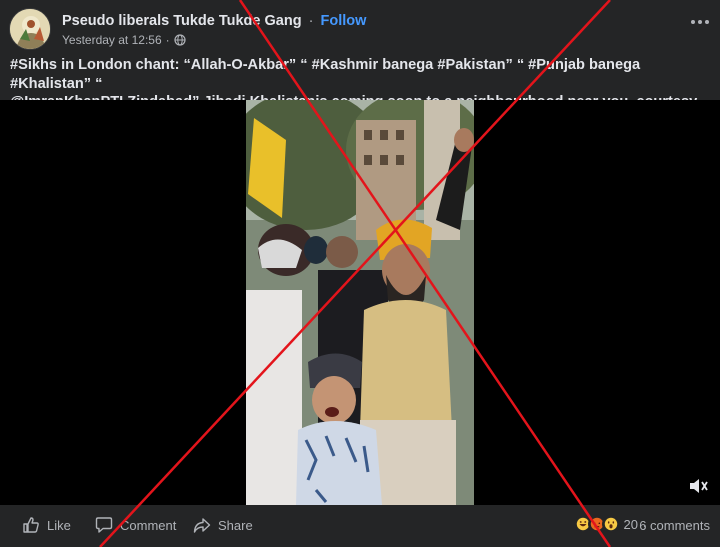 This screenshot has height=547, width=720. I want to click on reactions-summary: 20, so click(605, 524).